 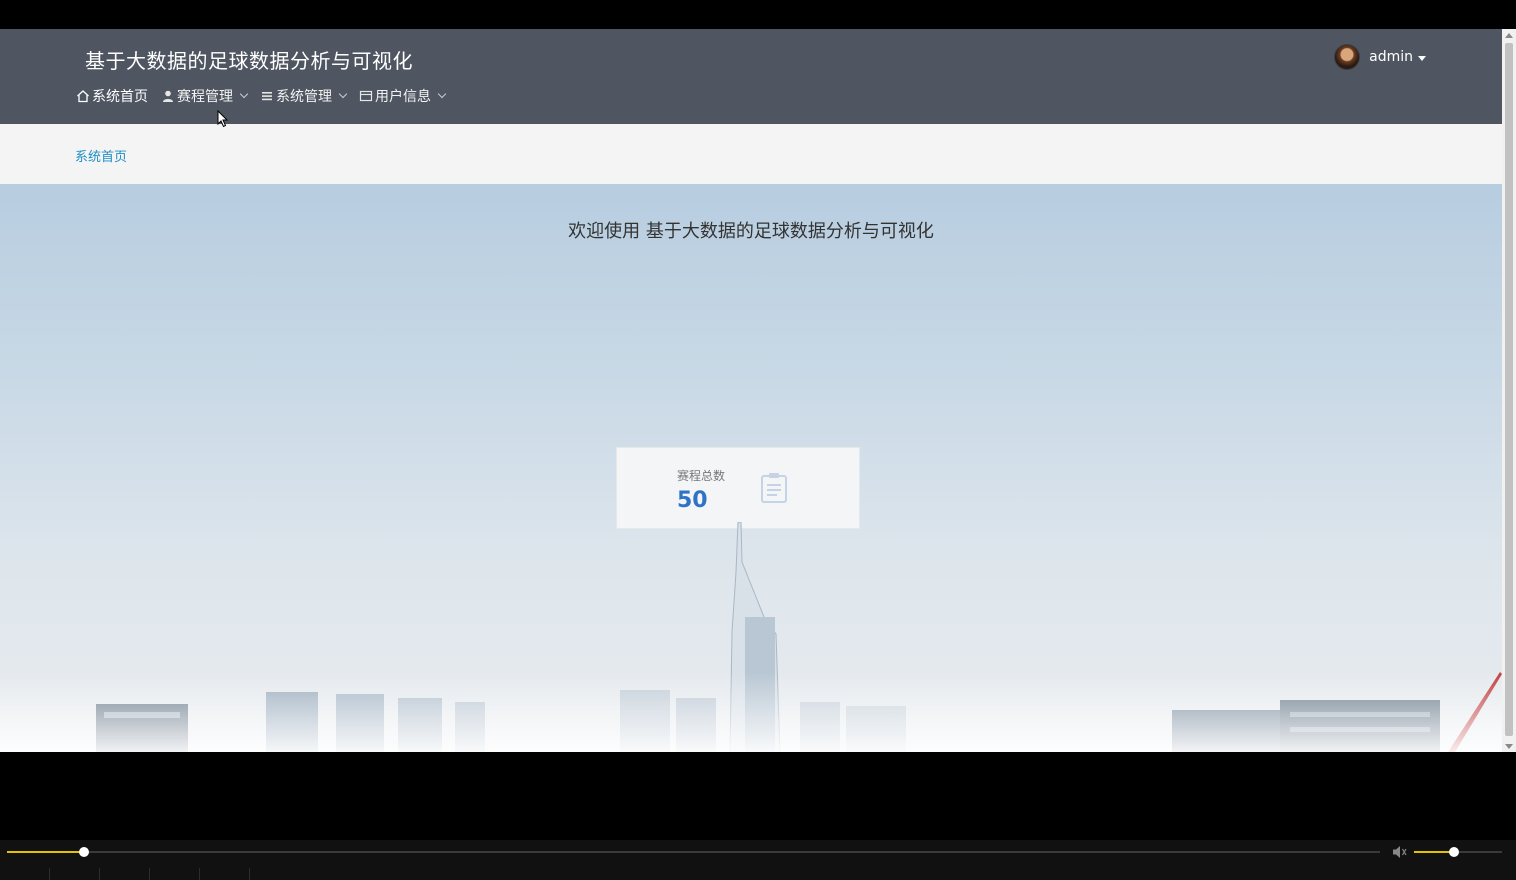 I want to click on scrollbar-thumb, so click(x=1509, y=389).